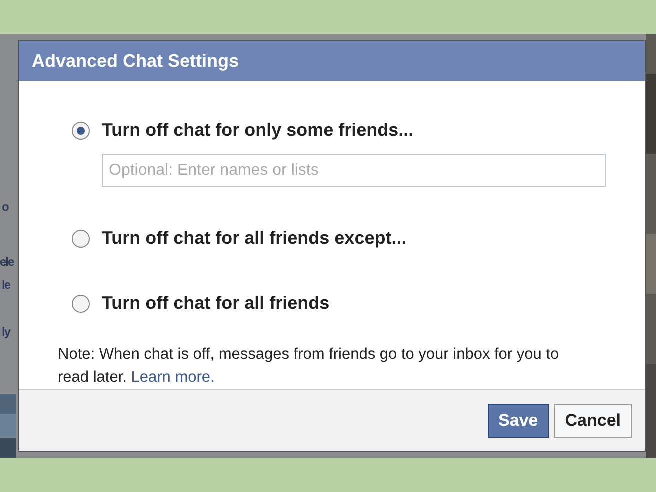 Image resolution: width=656 pixels, height=492 pixels. What do you see at coordinates (593, 421) in the screenshot?
I see `cancel-button: Cancel` at bounding box center [593, 421].